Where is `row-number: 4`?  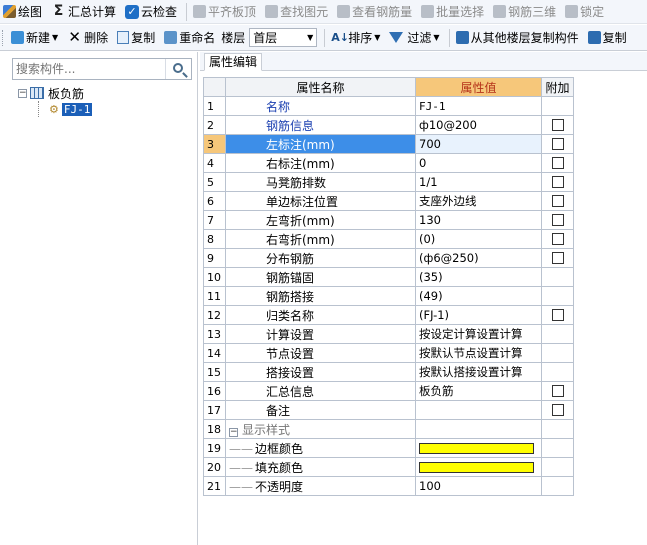
row-number: 4 is located at coordinates (214, 163).